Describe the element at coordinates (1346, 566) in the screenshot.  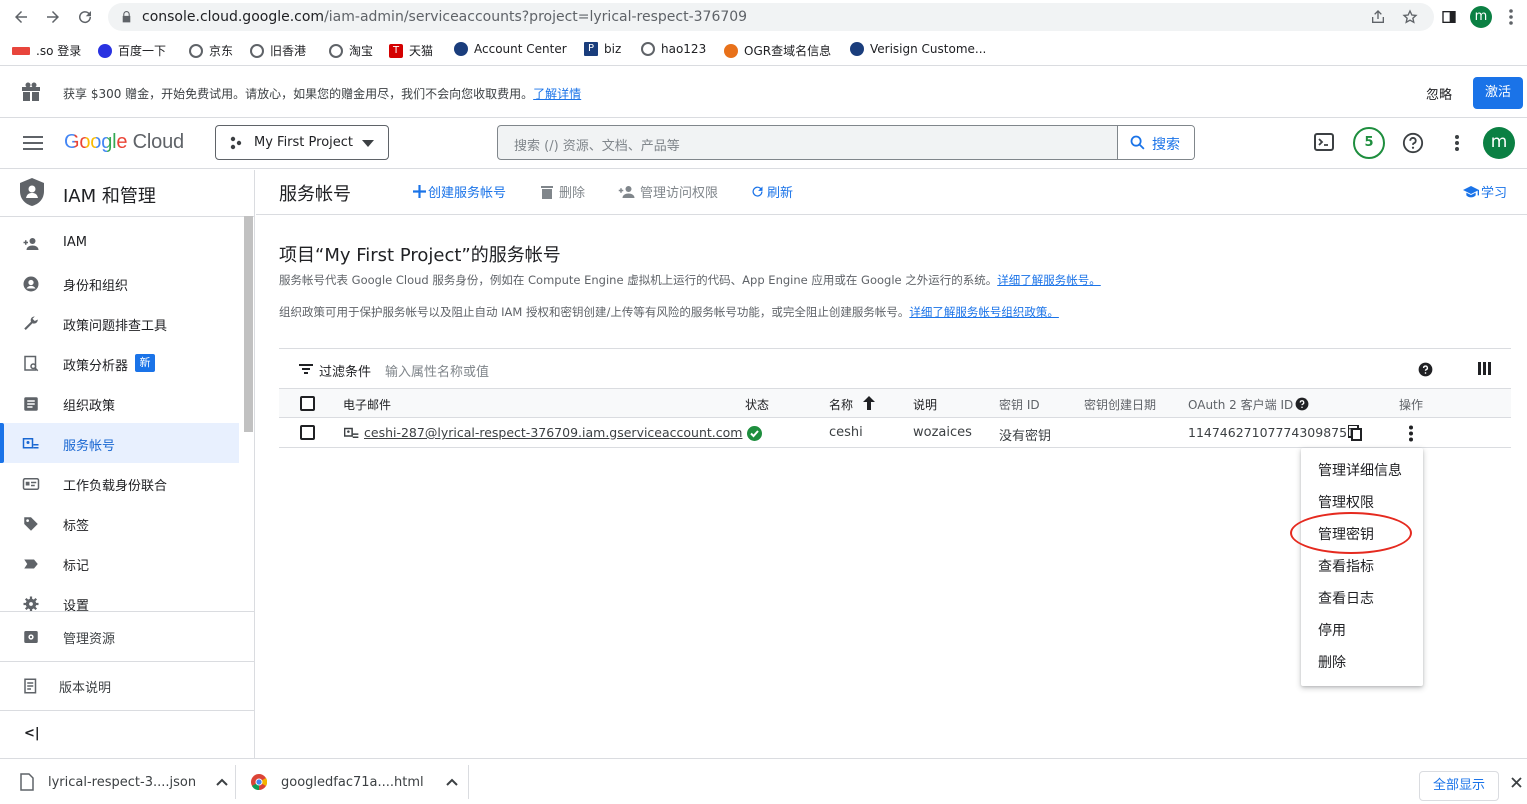
I see `menu-item-view-metrics: 查看指标` at that location.